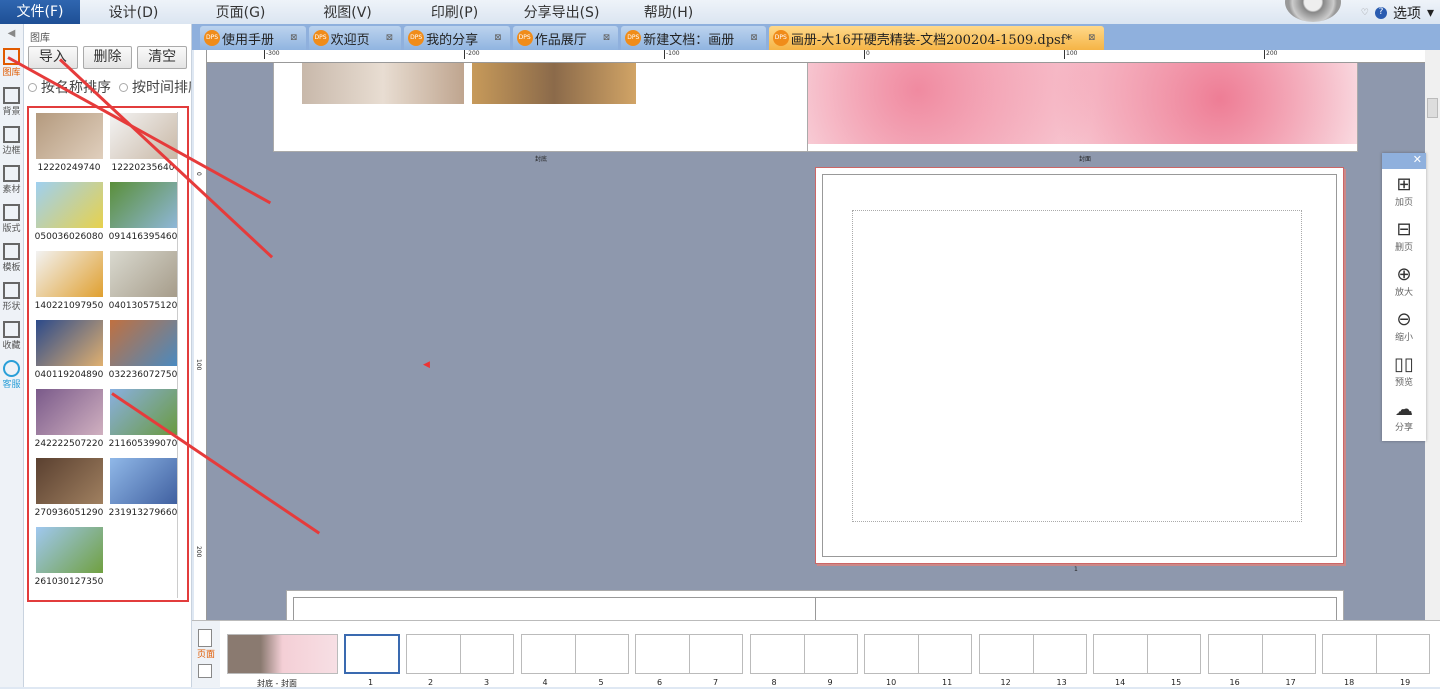 The width and height of the screenshot is (1440, 689). Describe the element at coordinates (1397, 13) in the screenshot. I see `options-menu: ♡? 选项 ▾` at that location.